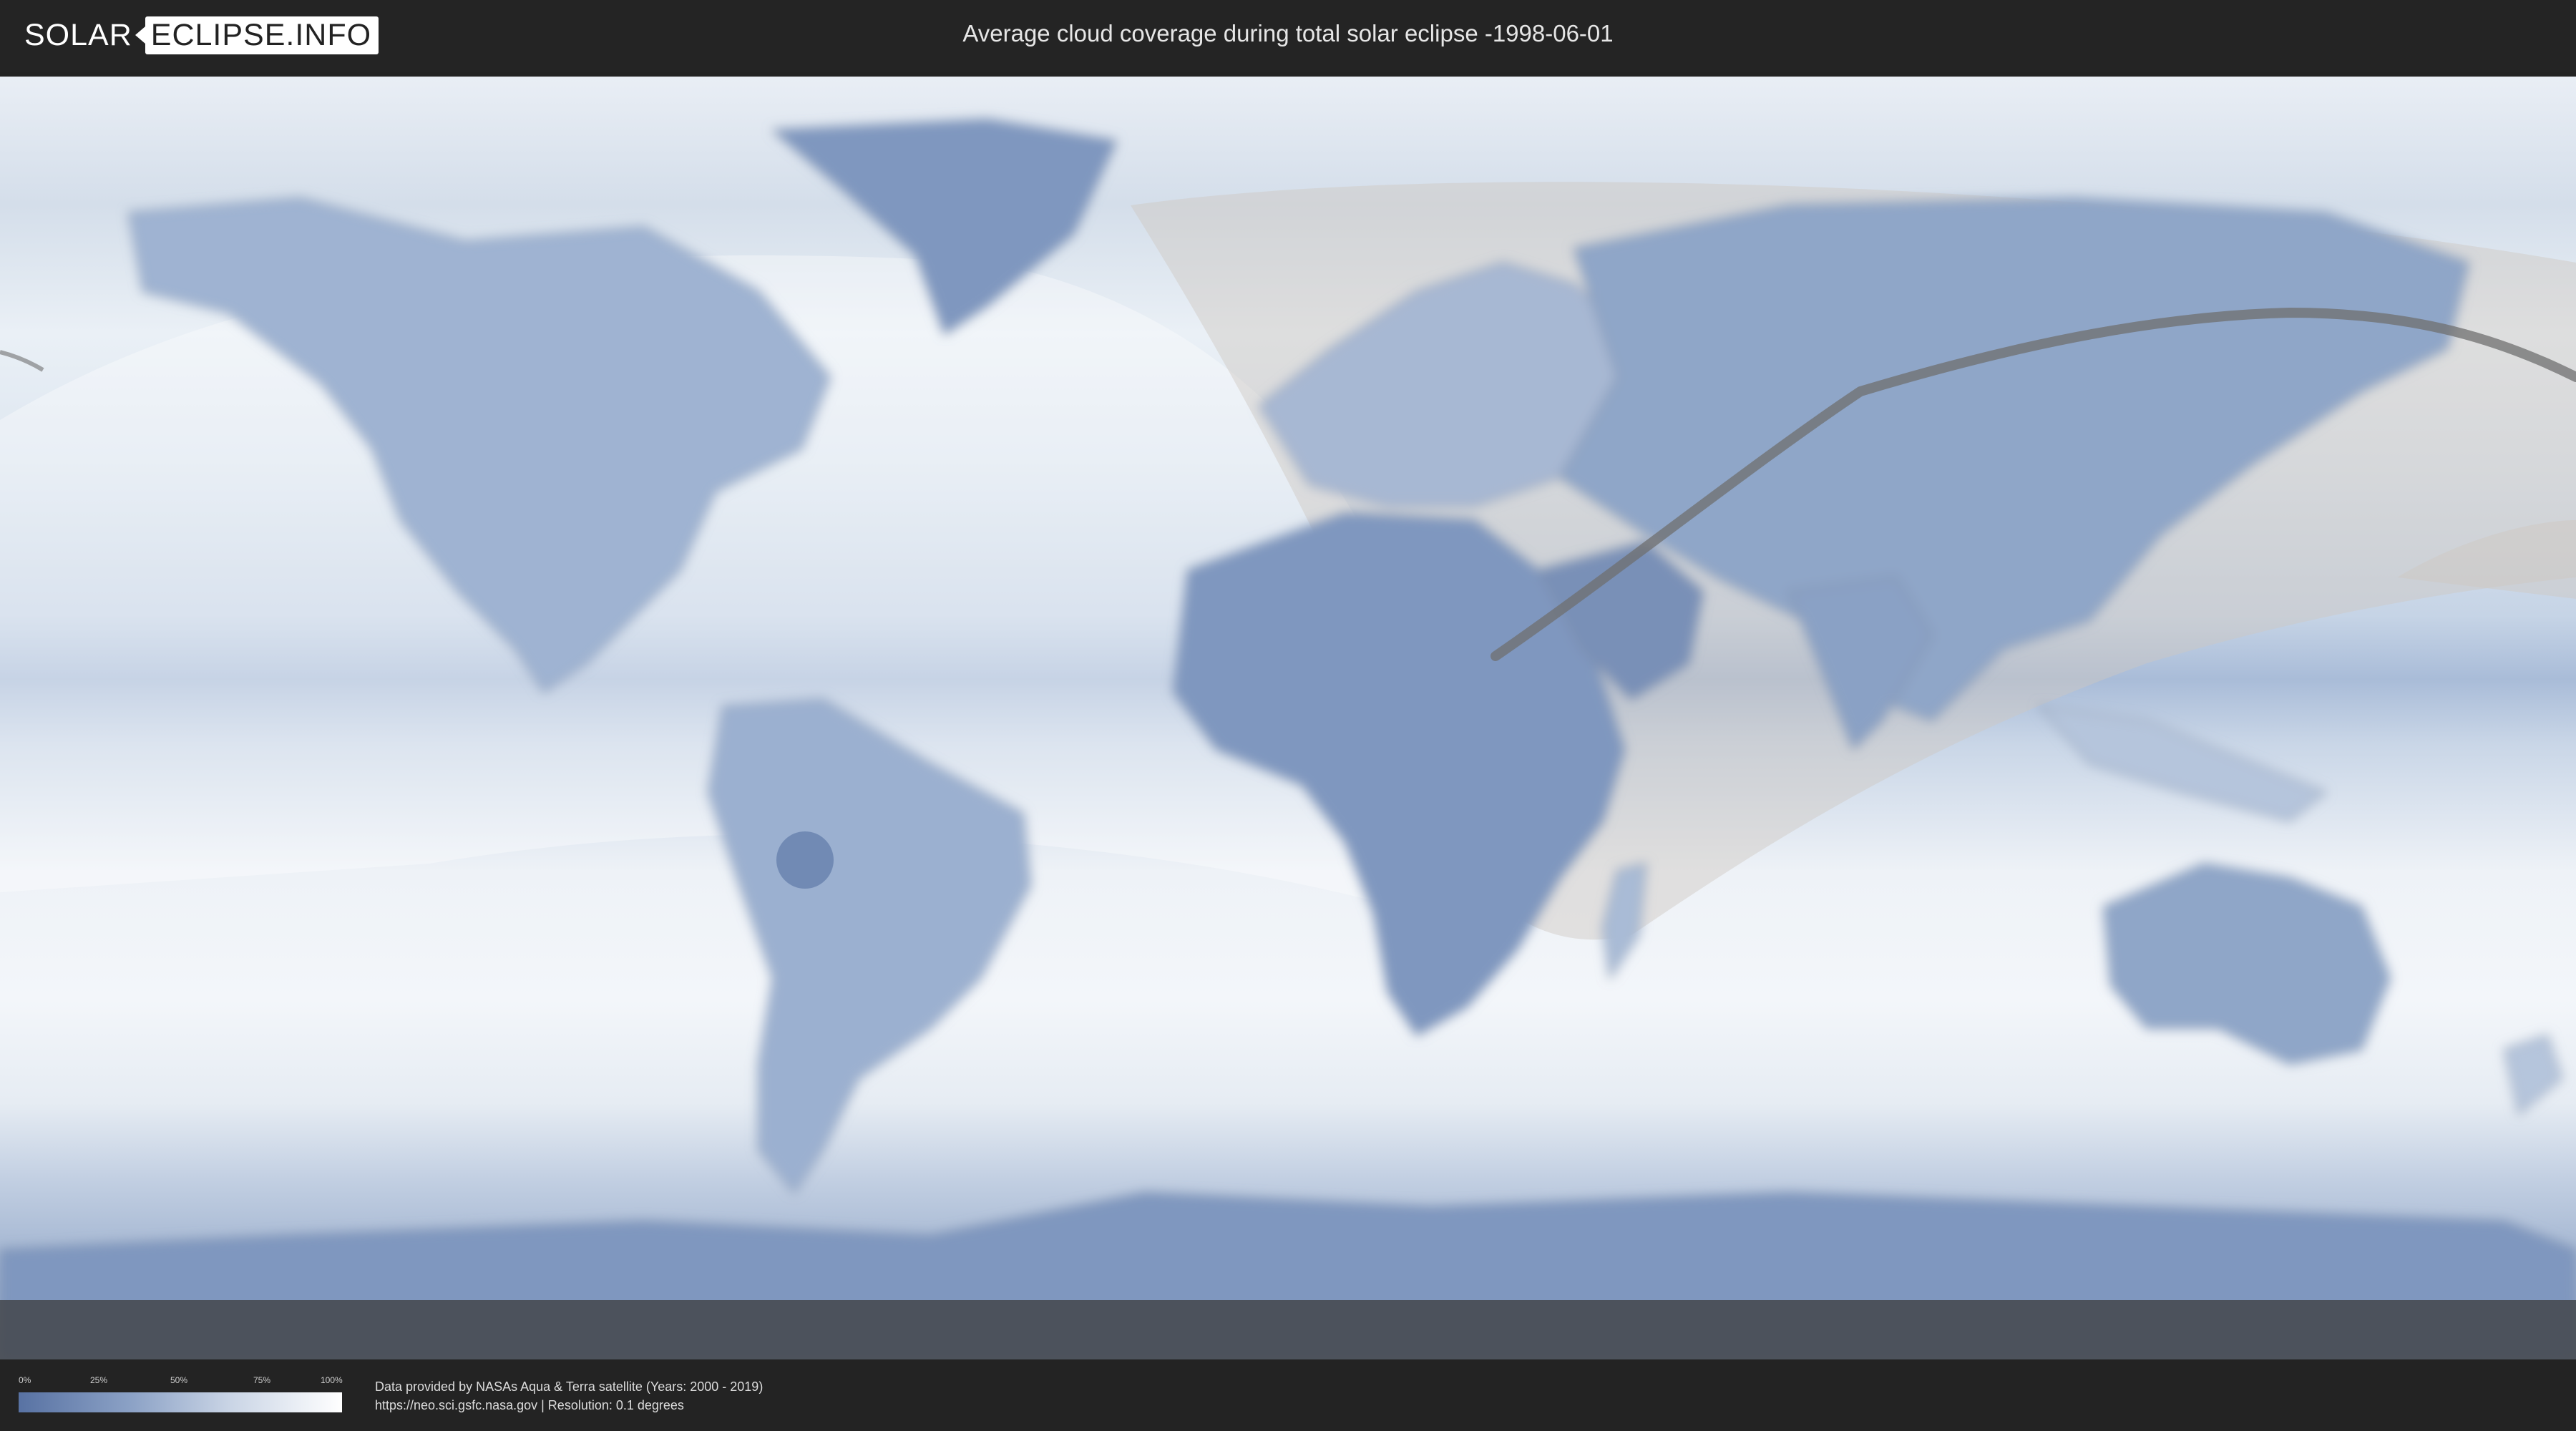  I want to click on legend-tick-75: 75%, so click(262, 1380).